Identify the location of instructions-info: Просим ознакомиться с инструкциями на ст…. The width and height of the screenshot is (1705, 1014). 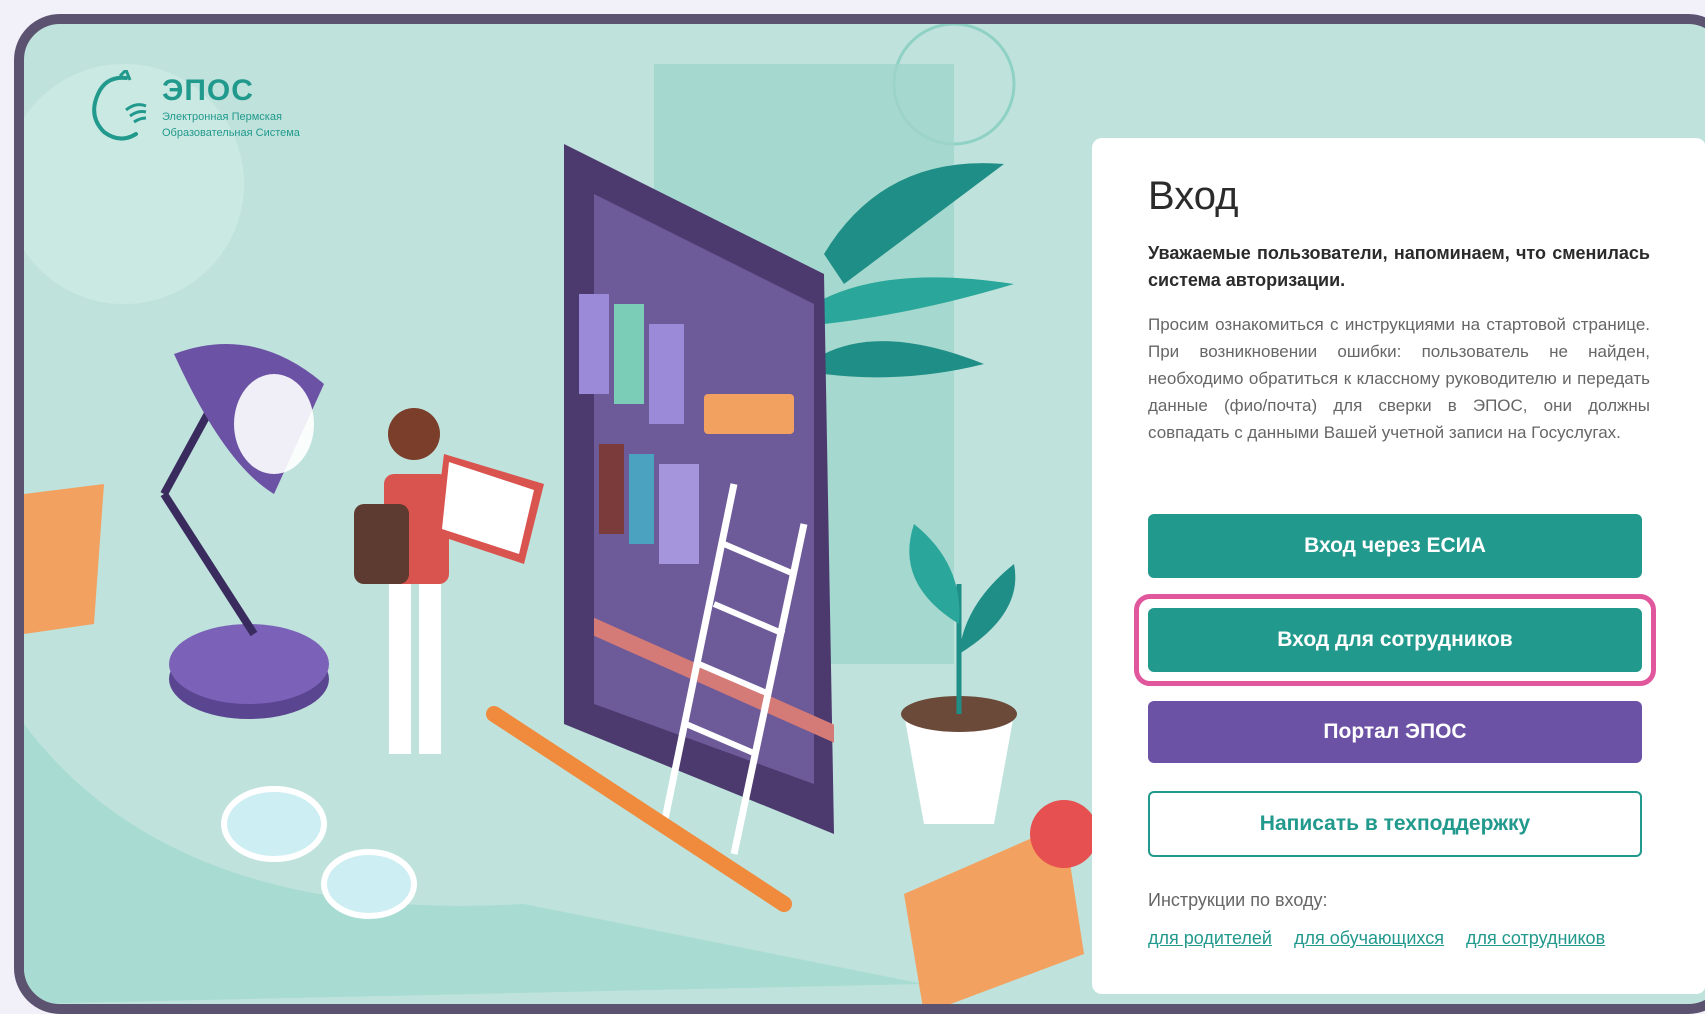
(1399, 378).